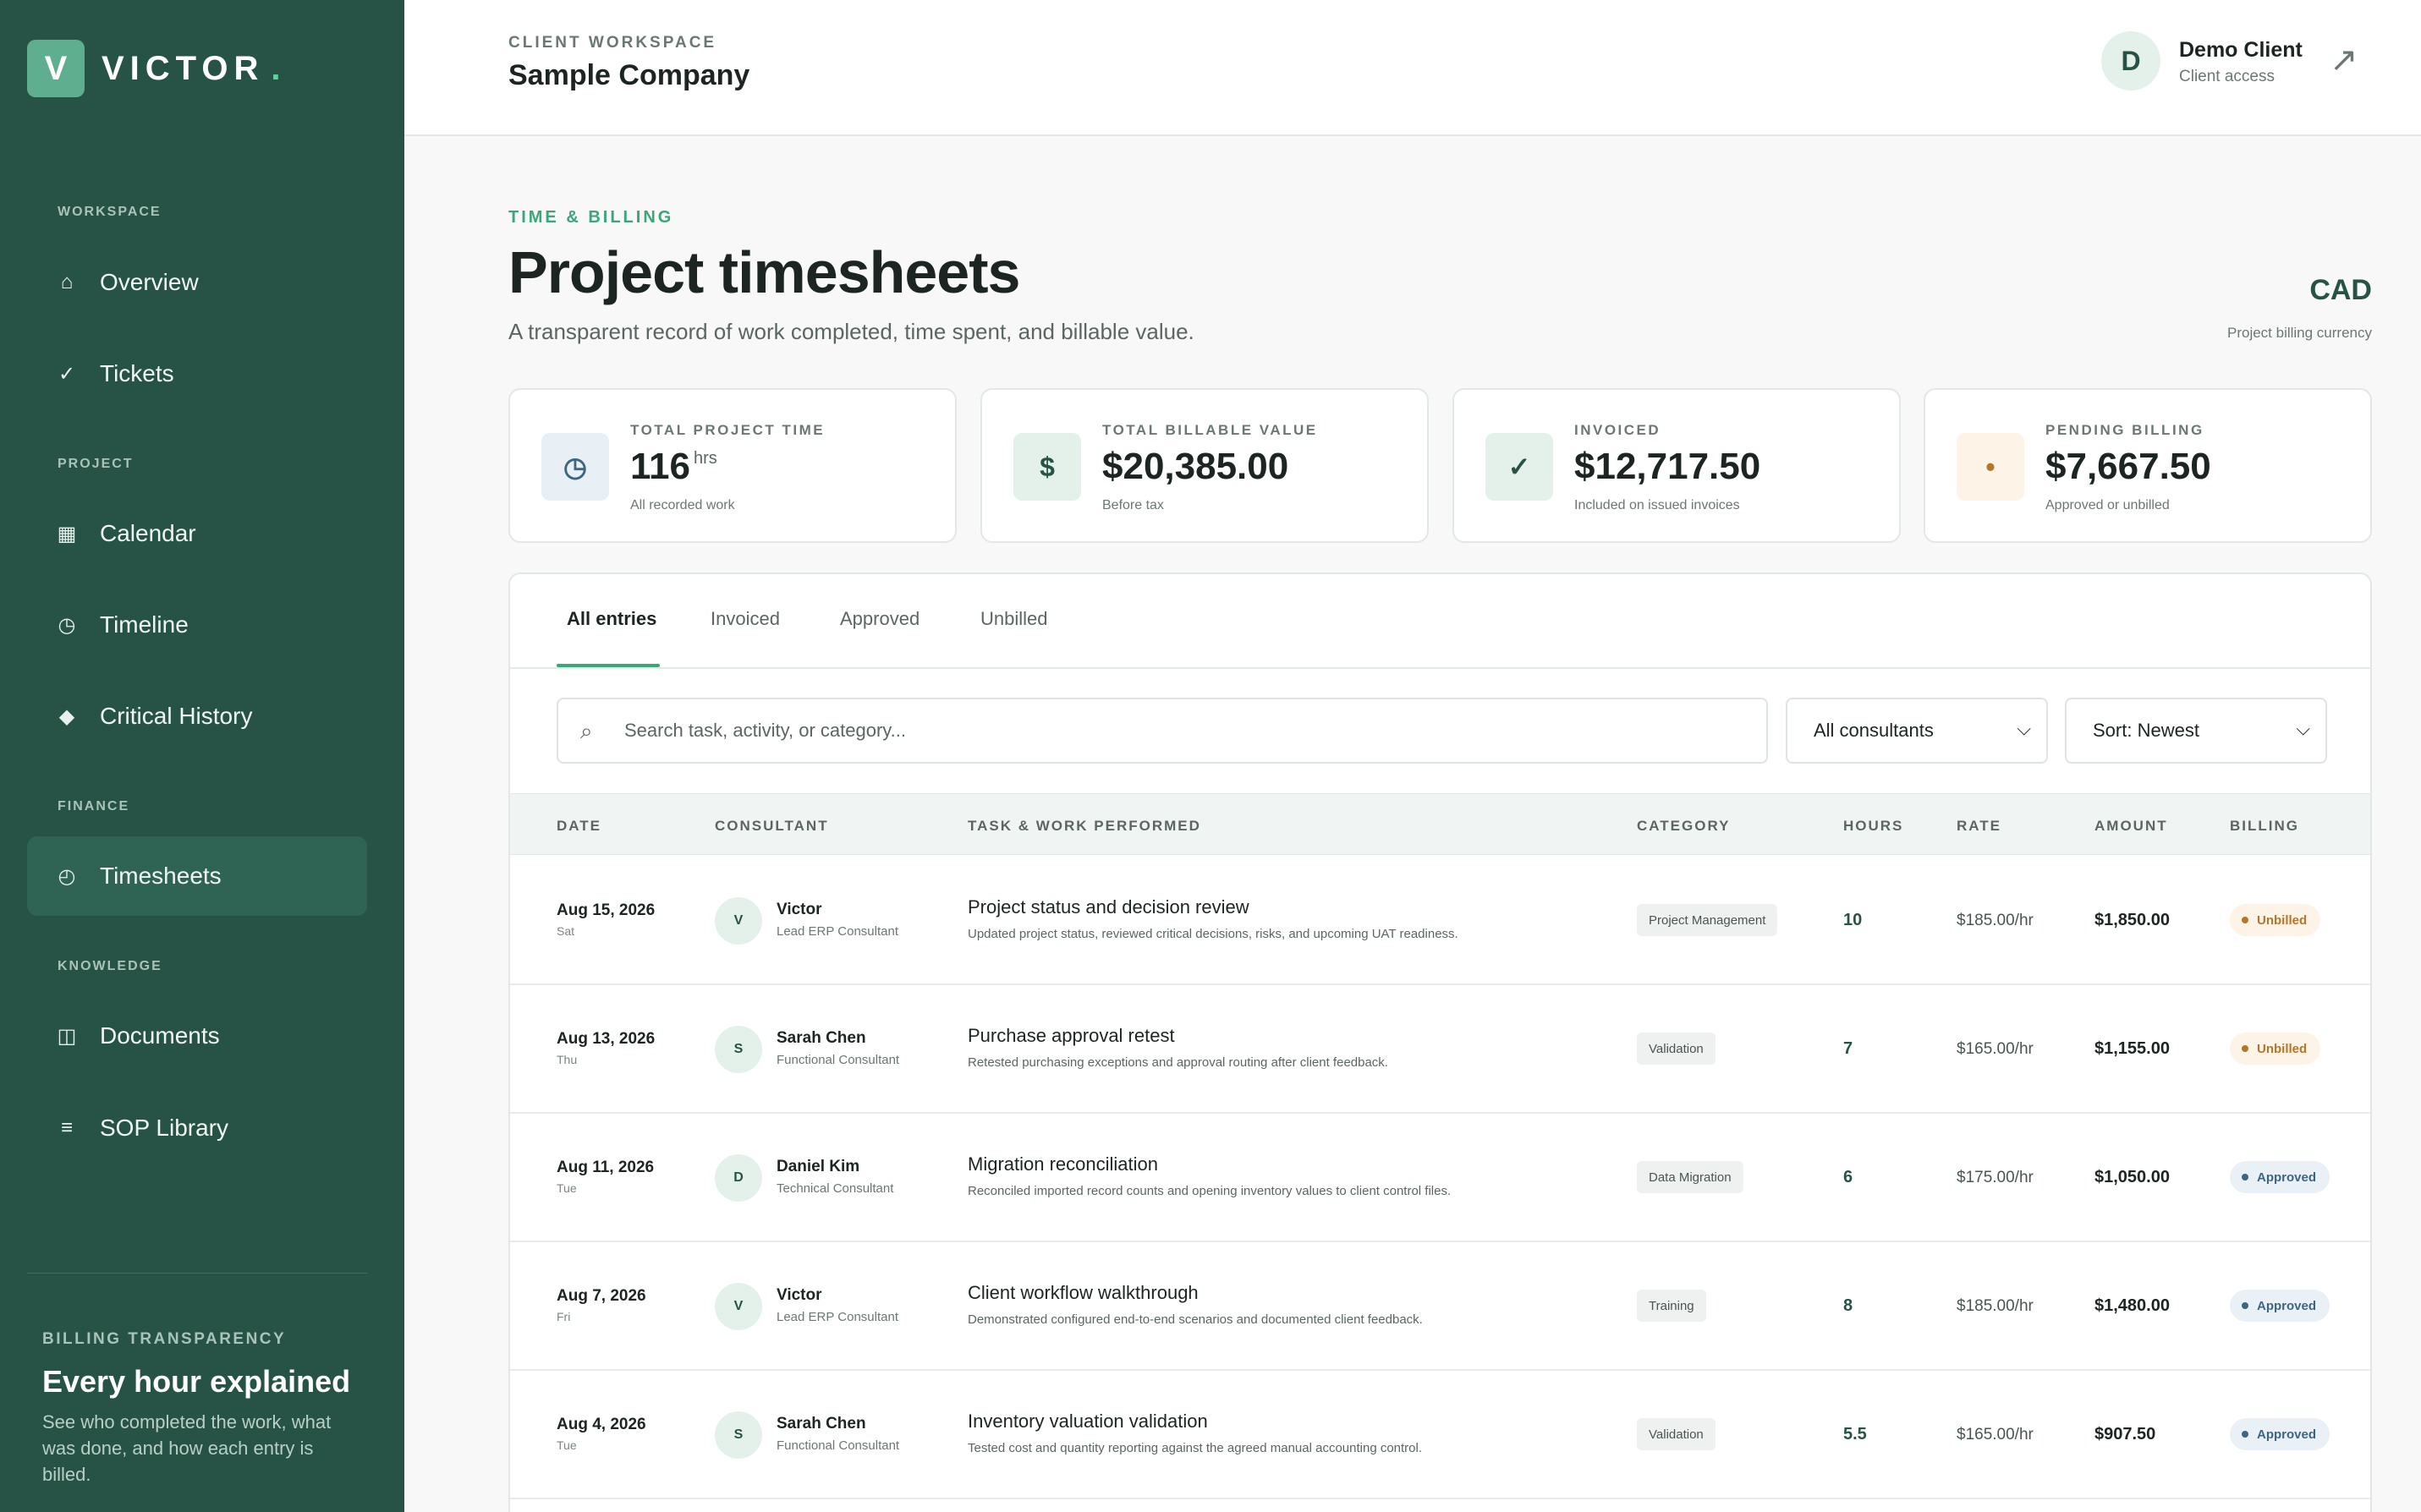 This screenshot has height=1512, width=2421. What do you see at coordinates (746, 619) in the screenshot?
I see `tab-invoiced: Invoiced` at bounding box center [746, 619].